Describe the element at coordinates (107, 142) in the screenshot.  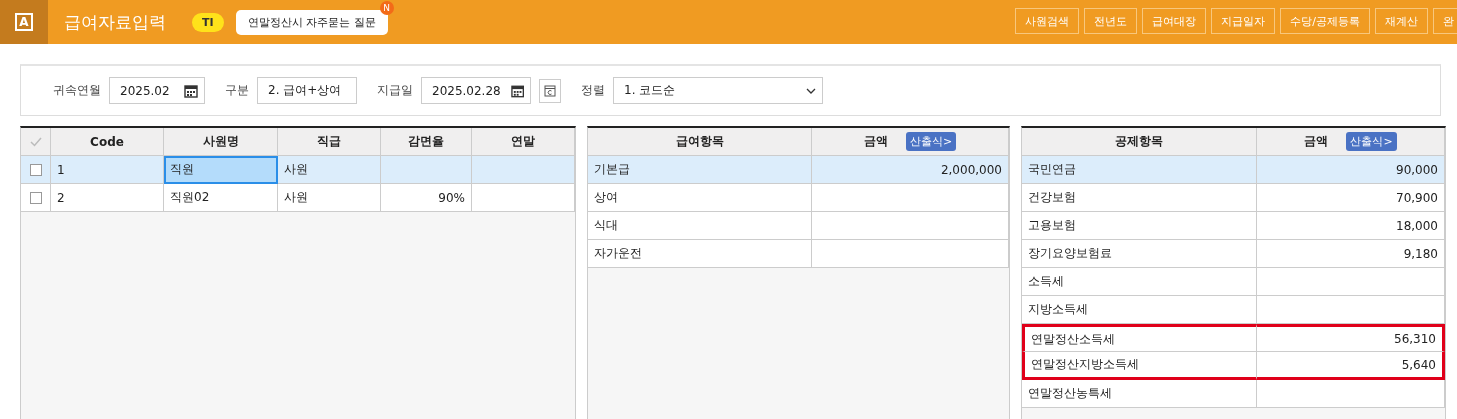
I see `column-header: Code` at that location.